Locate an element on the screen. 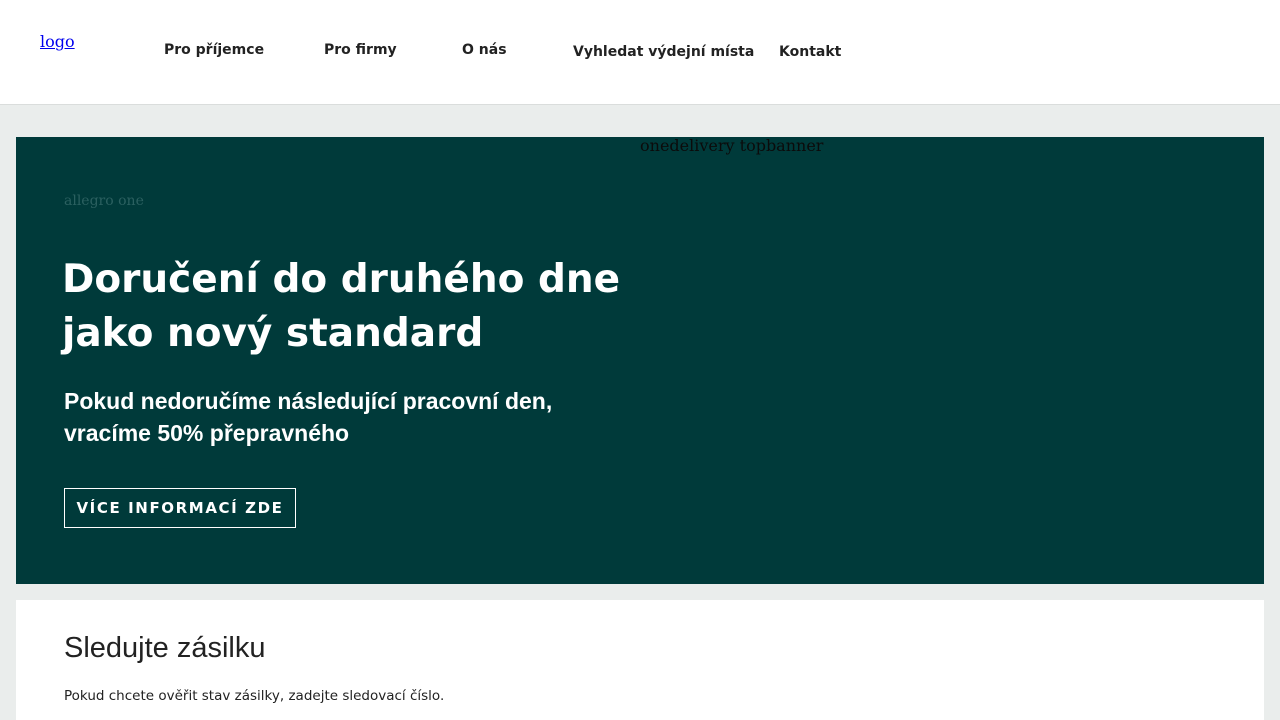  nav-item-pickup-points: Vyhledat výdejní místa is located at coordinates (663, 52).